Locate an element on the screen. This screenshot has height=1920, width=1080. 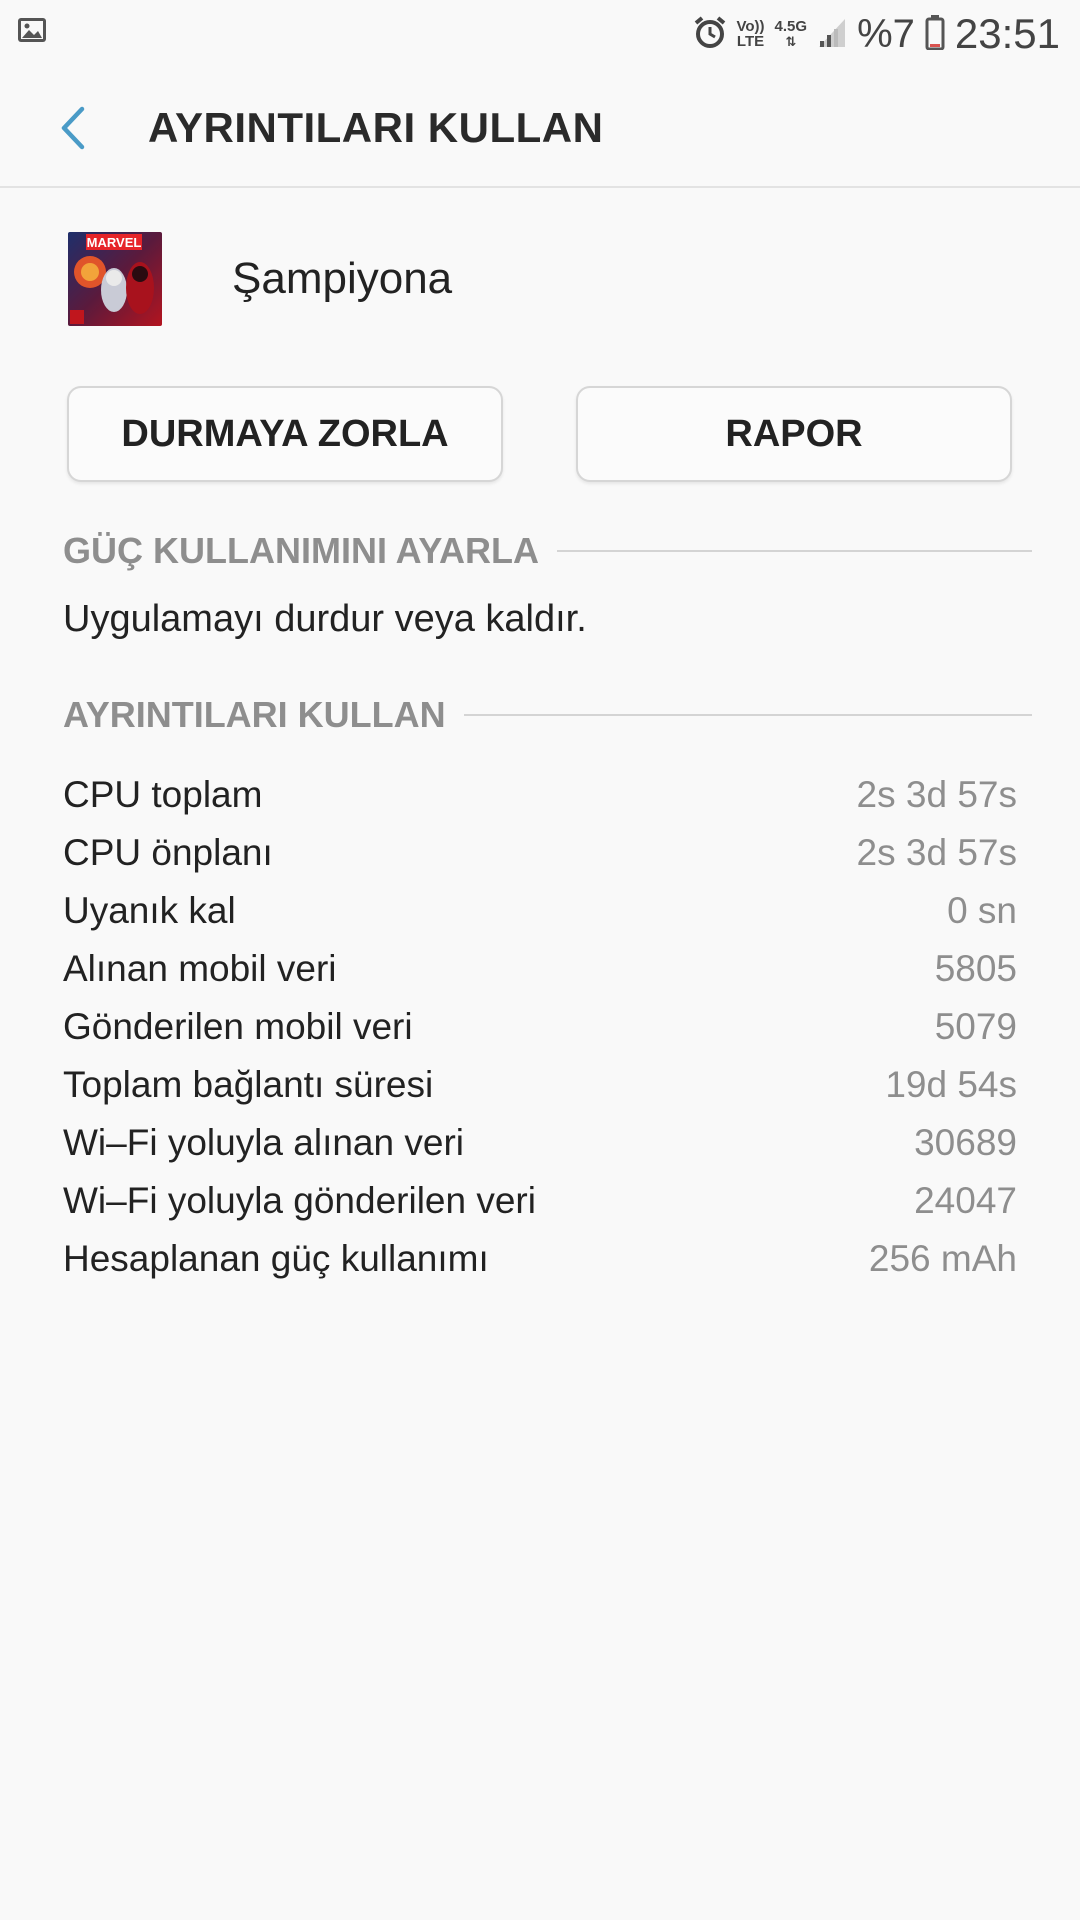
detail-row: Alınan mobil veri 5805 is located at coordinates (540, 969).